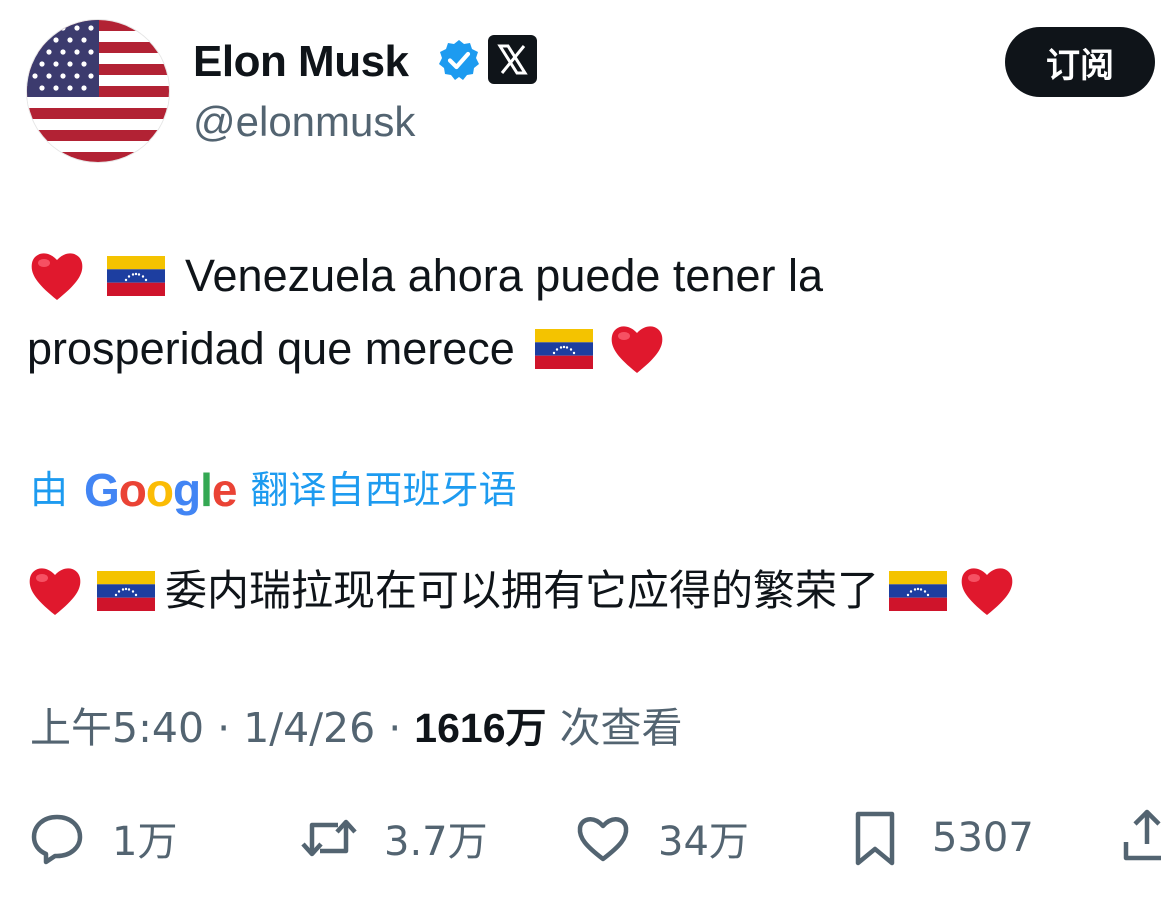 This screenshot has height=918, width=1161. What do you see at coordinates (436, 842) in the screenshot?
I see `repost-count: 3.7万` at bounding box center [436, 842].